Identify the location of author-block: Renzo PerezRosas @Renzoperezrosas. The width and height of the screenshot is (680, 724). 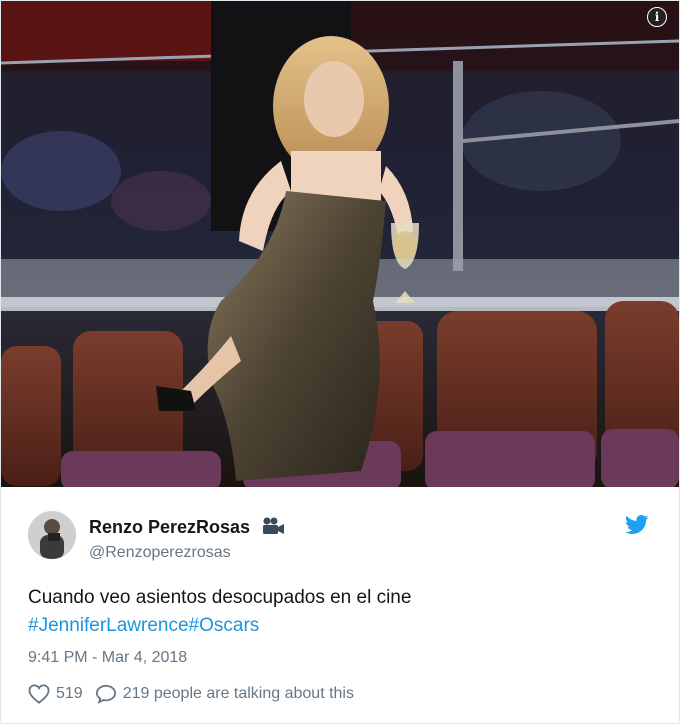
(187, 539).